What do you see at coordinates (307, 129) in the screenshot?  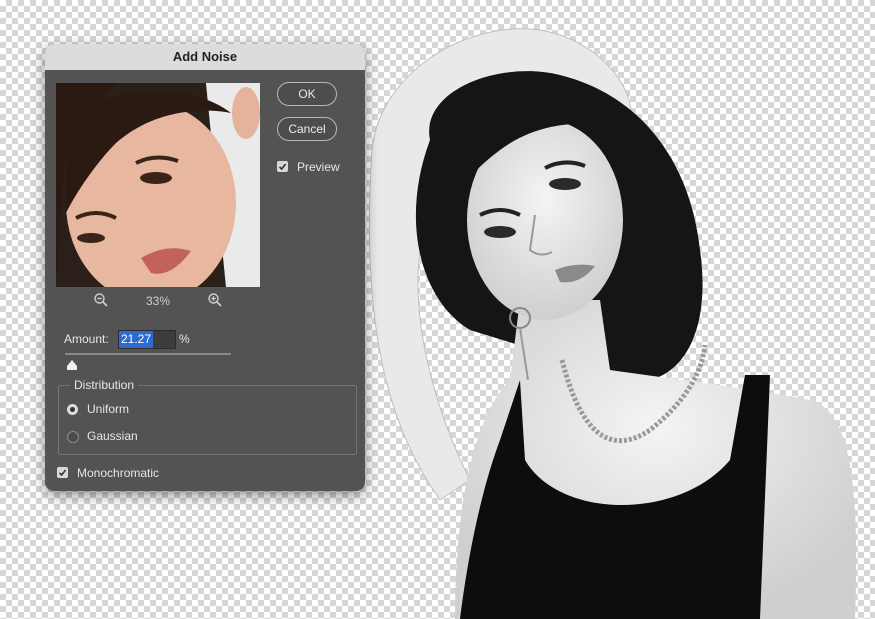 I see `cancel-button: Cancel` at bounding box center [307, 129].